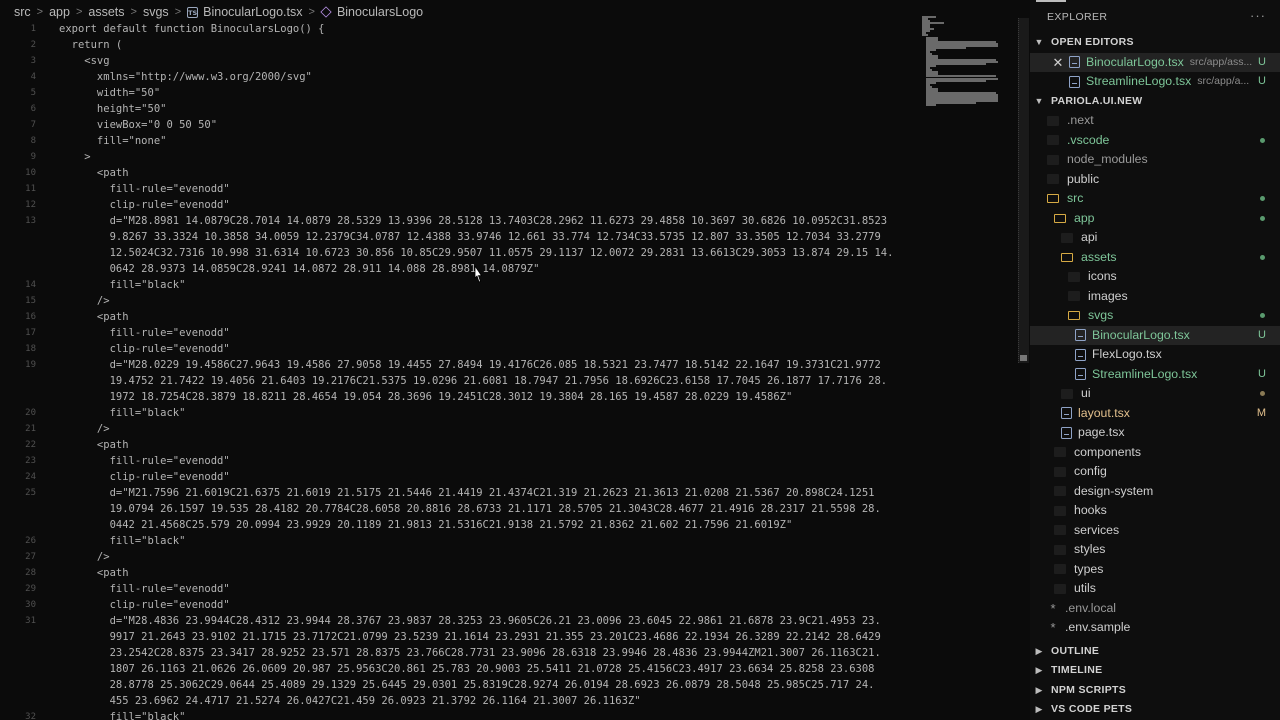 Image resolution: width=1280 pixels, height=720 pixels. I want to click on tree-folder-item: src, so click(1155, 199).